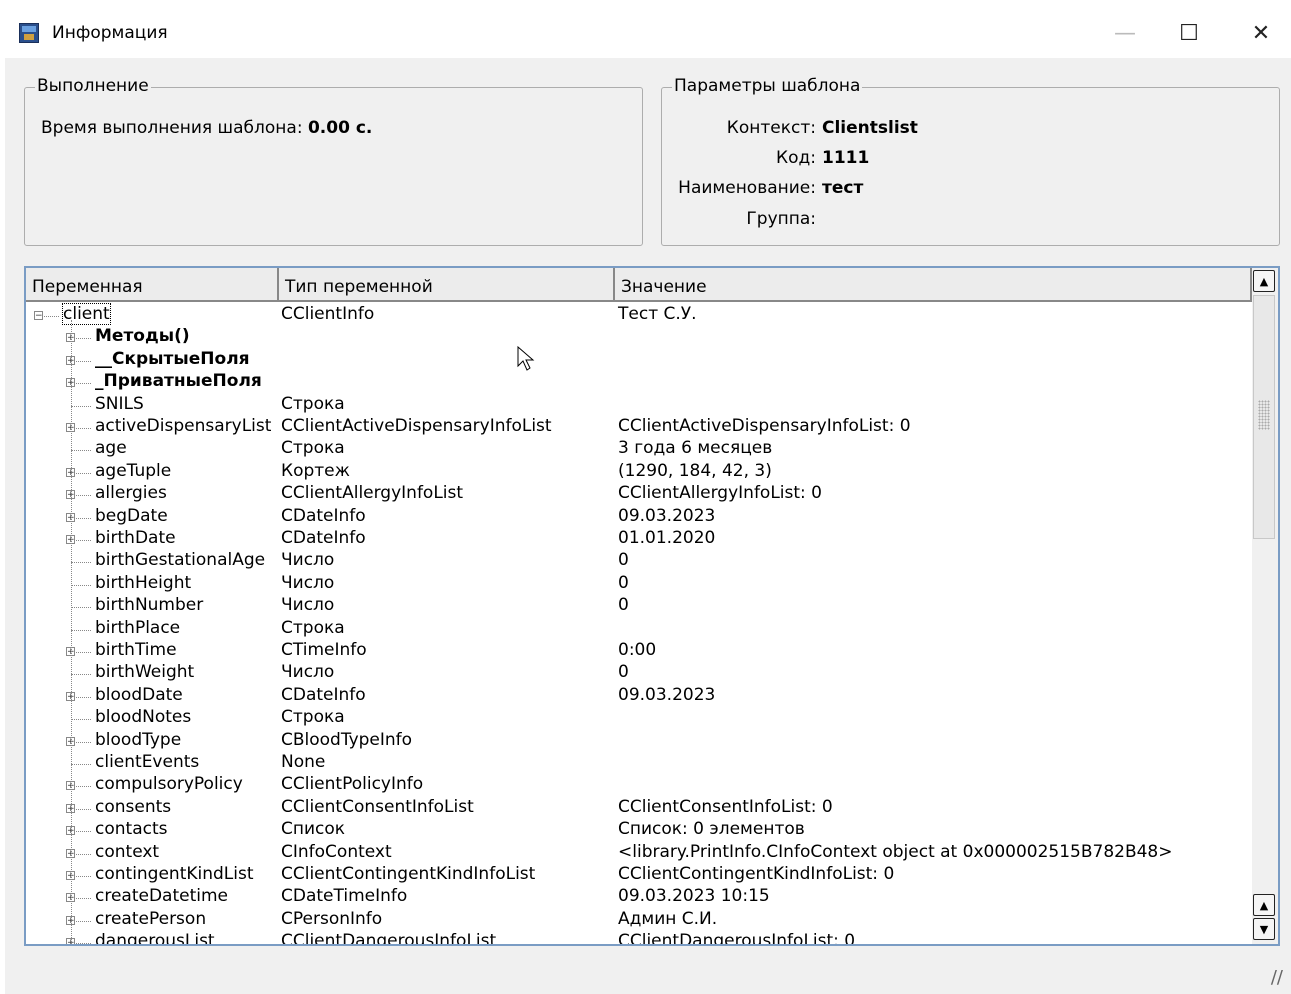  Describe the element at coordinates (131, 515) in the screenshot. I see `variable-name: begDate` at that location.